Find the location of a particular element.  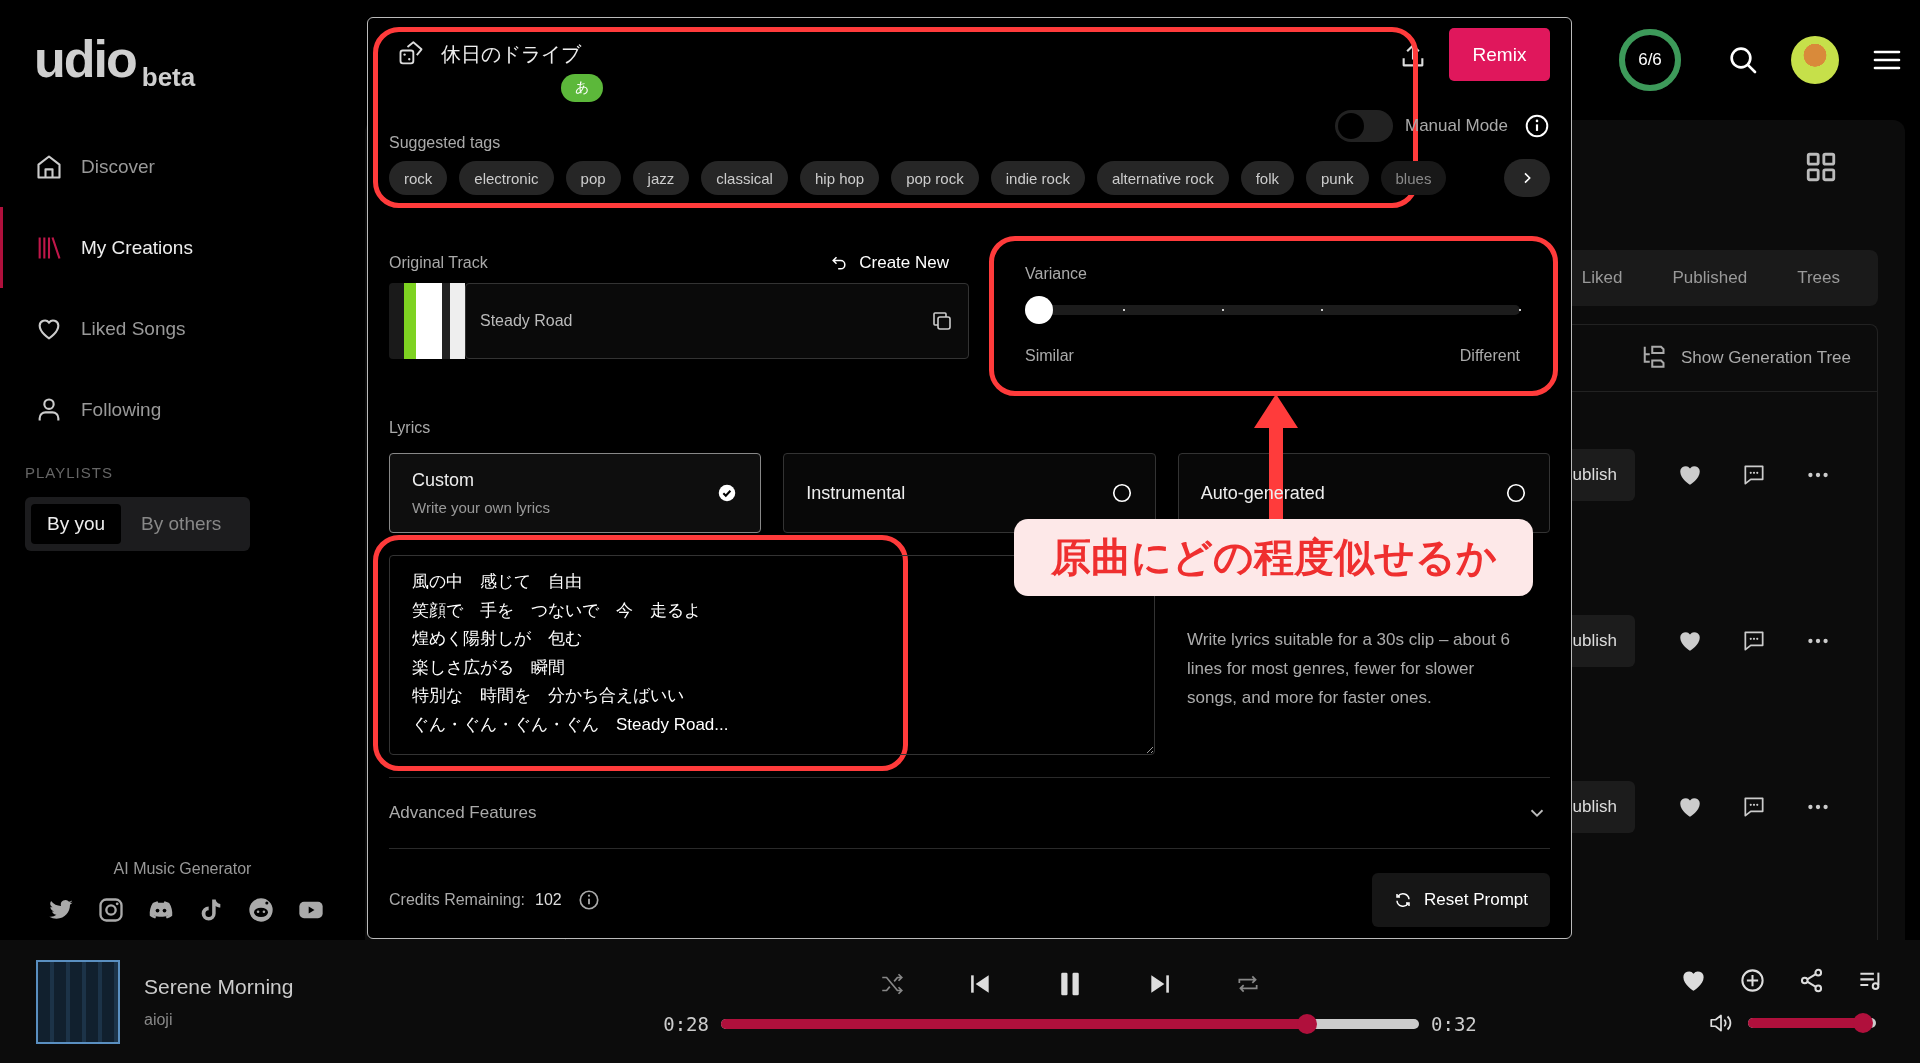

credits-value: 102 is located at coordinates (548, 900).